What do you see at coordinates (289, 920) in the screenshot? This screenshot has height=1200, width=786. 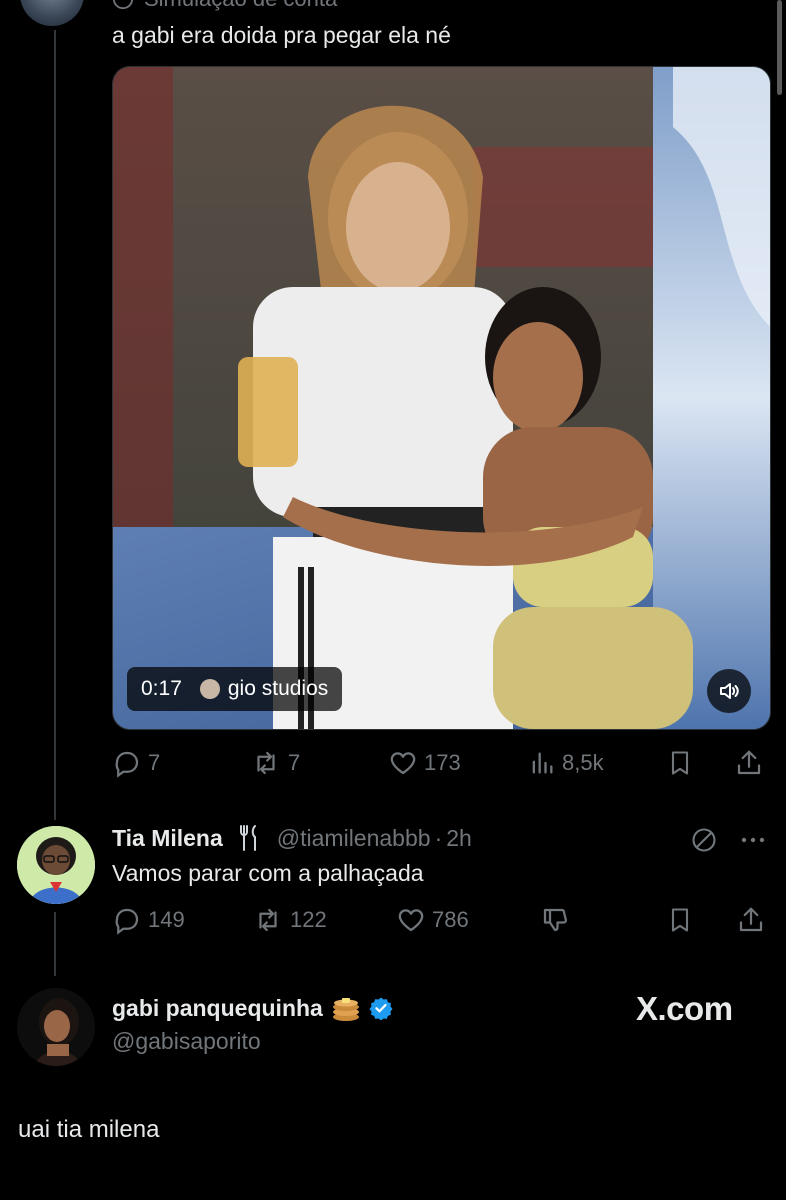 I see `post2-repost-button: 122` at bounding box center [289, 920].